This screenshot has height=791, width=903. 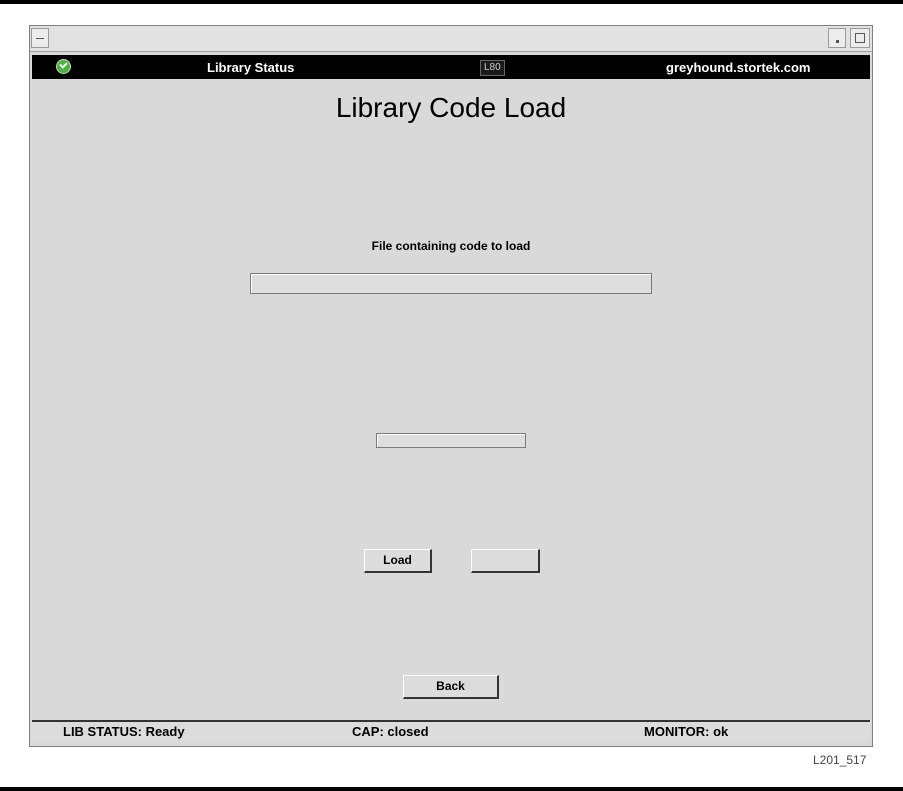 I want to click on window-menu-icon, so click(x=40, y=38).